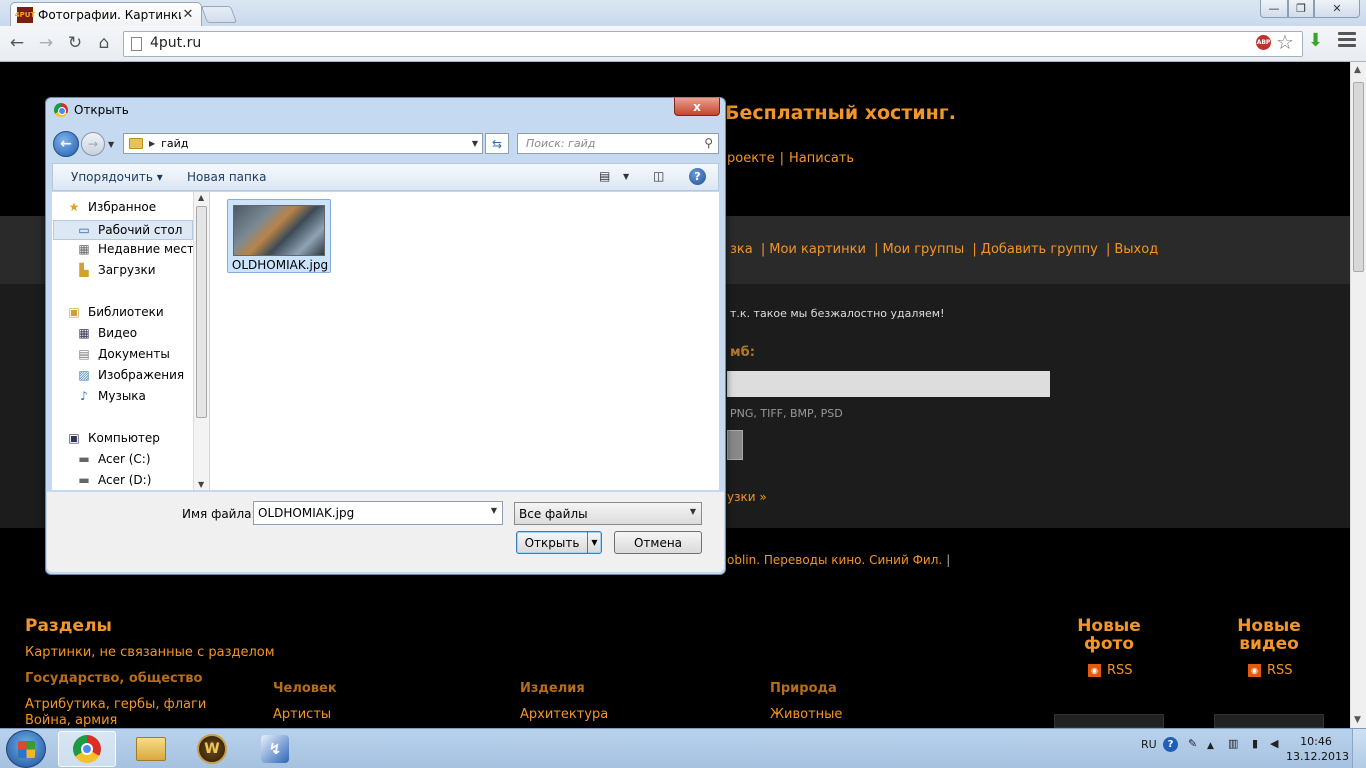 The width and height of the screenshot is (1366, 768). I want to click on forward-button: →, so click(46, 43).